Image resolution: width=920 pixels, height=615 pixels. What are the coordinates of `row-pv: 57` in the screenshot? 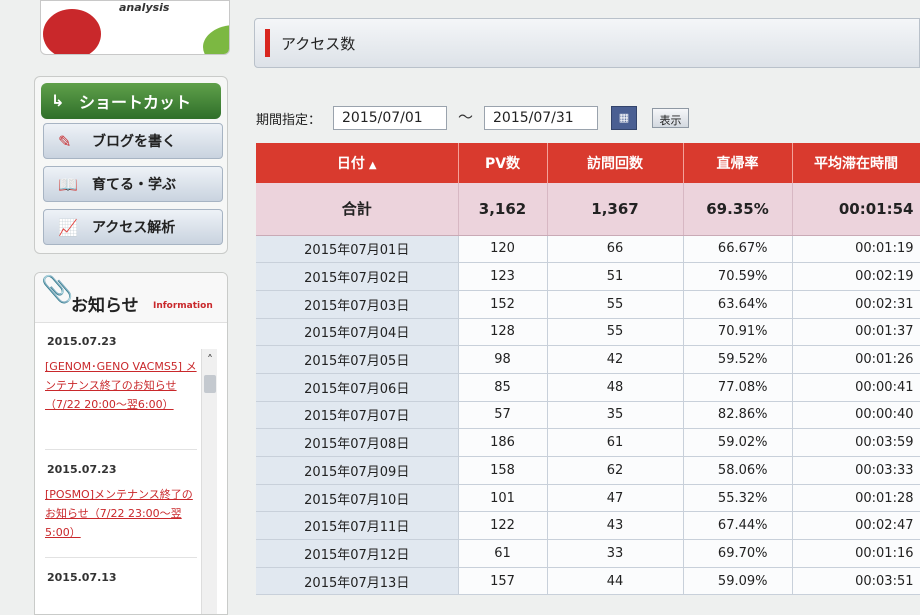 It's located at (503, 415).